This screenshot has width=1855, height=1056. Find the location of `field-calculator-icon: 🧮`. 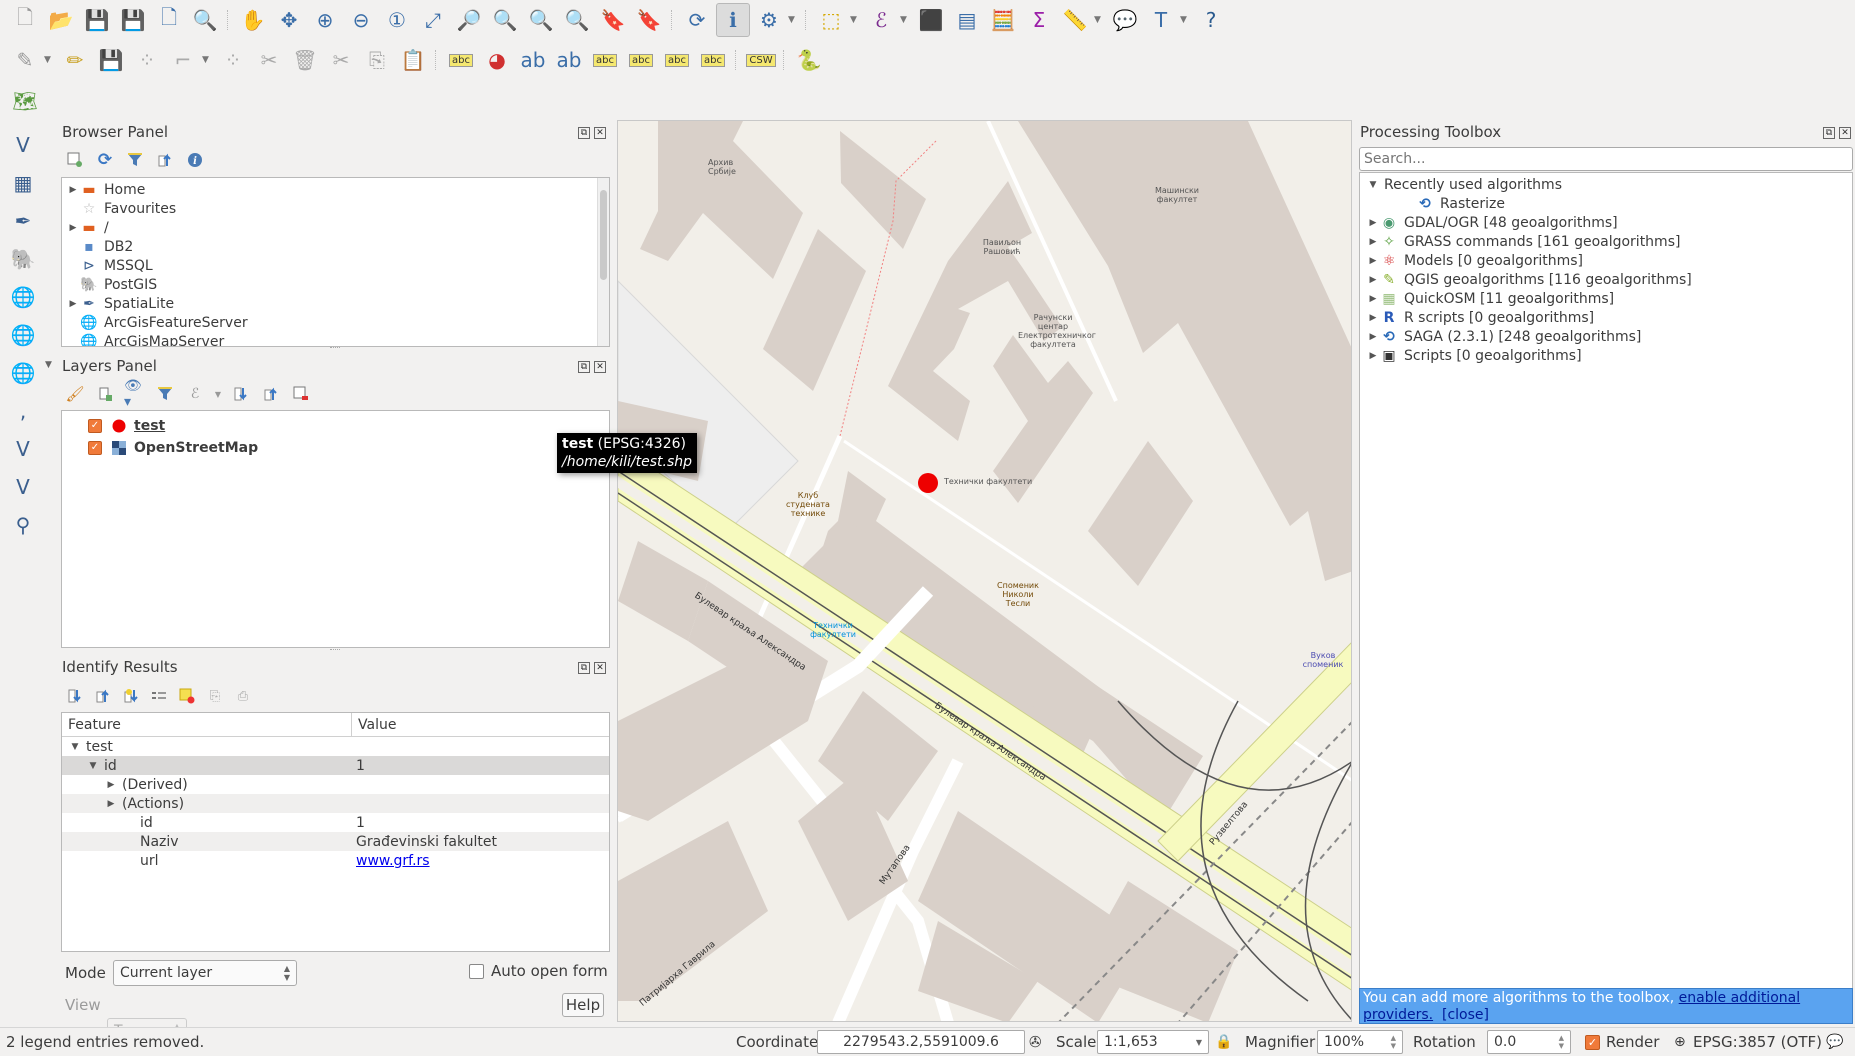

field-calculator-icon: 🧮 is located at coordinates (1003, 20).